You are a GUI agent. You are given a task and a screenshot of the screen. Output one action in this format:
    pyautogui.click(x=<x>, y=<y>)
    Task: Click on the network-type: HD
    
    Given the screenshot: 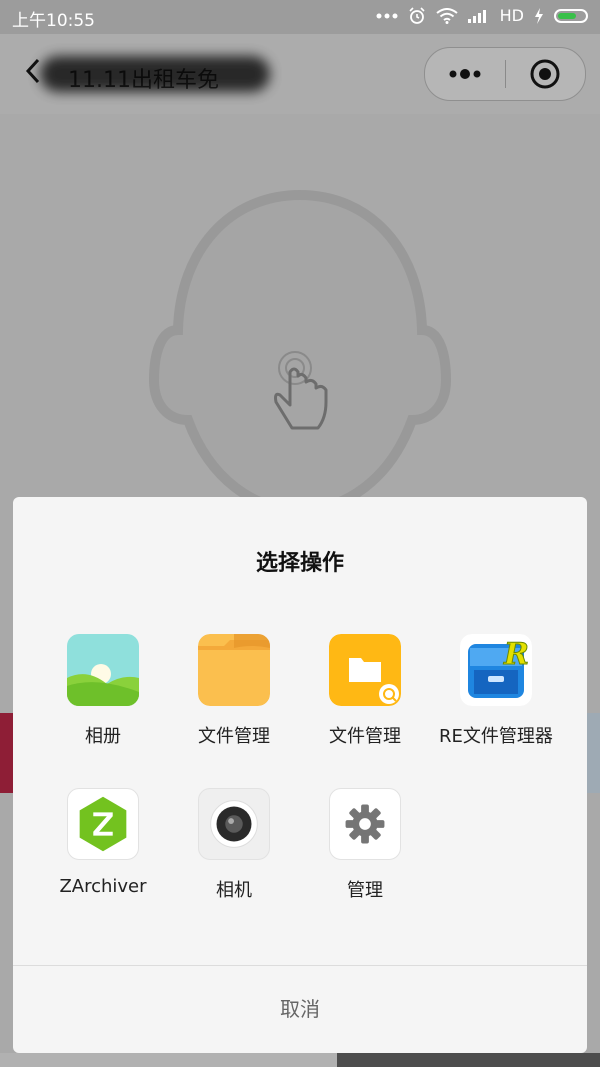 What is the action you would take?
    pyautogui.click(x=511, y=15)
    